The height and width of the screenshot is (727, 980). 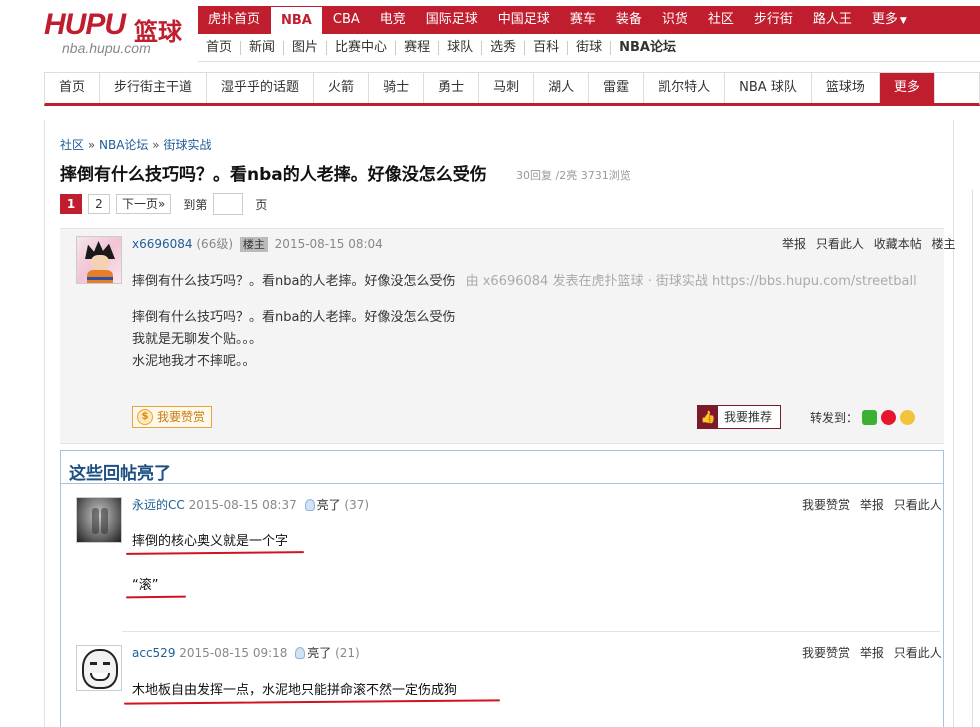 What do you see at coordinates (573, 175) in the screenshot?
I see `thread-stats: 30回复 /2亮 3731浏览` at bounding box center [573, 175].